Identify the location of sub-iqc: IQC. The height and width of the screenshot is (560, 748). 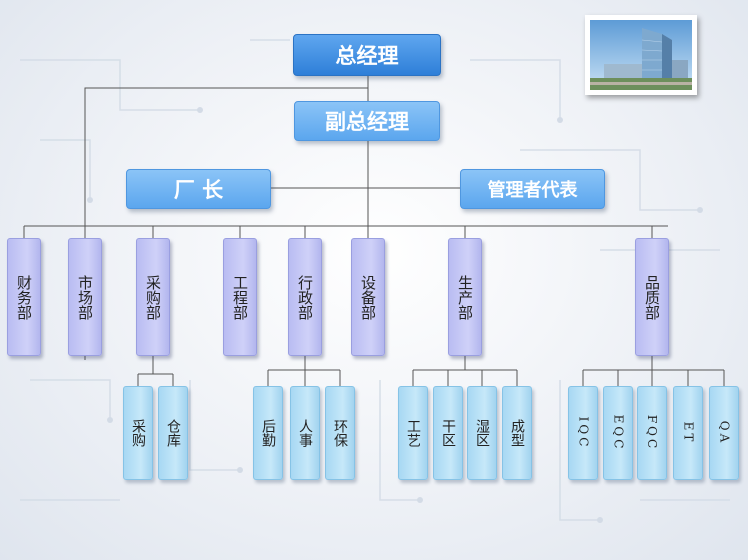
(583, 433).